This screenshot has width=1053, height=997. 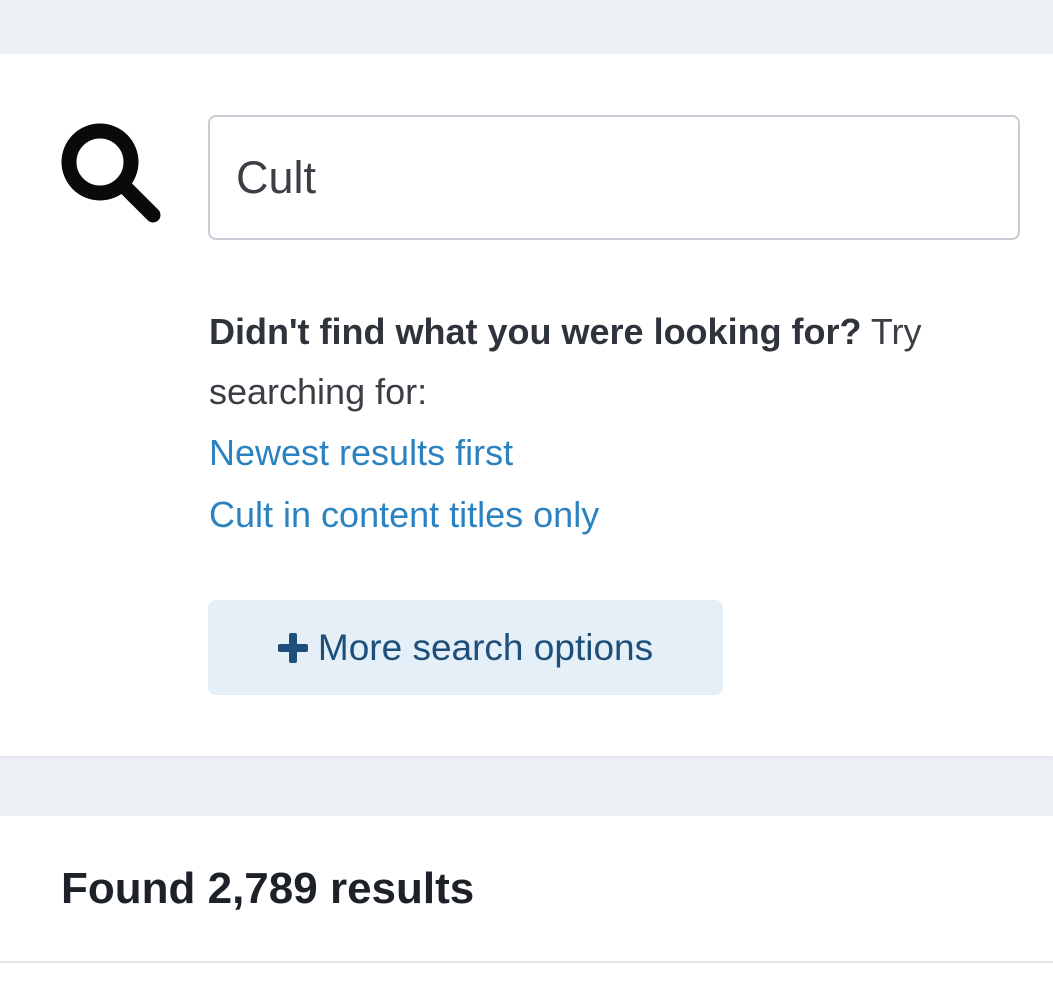 What do you see at coordinates (535, 331) in the screenshot?
I see `suggestion-heading: Didn't find what you were looking for?` at bounding box center [535, 331].